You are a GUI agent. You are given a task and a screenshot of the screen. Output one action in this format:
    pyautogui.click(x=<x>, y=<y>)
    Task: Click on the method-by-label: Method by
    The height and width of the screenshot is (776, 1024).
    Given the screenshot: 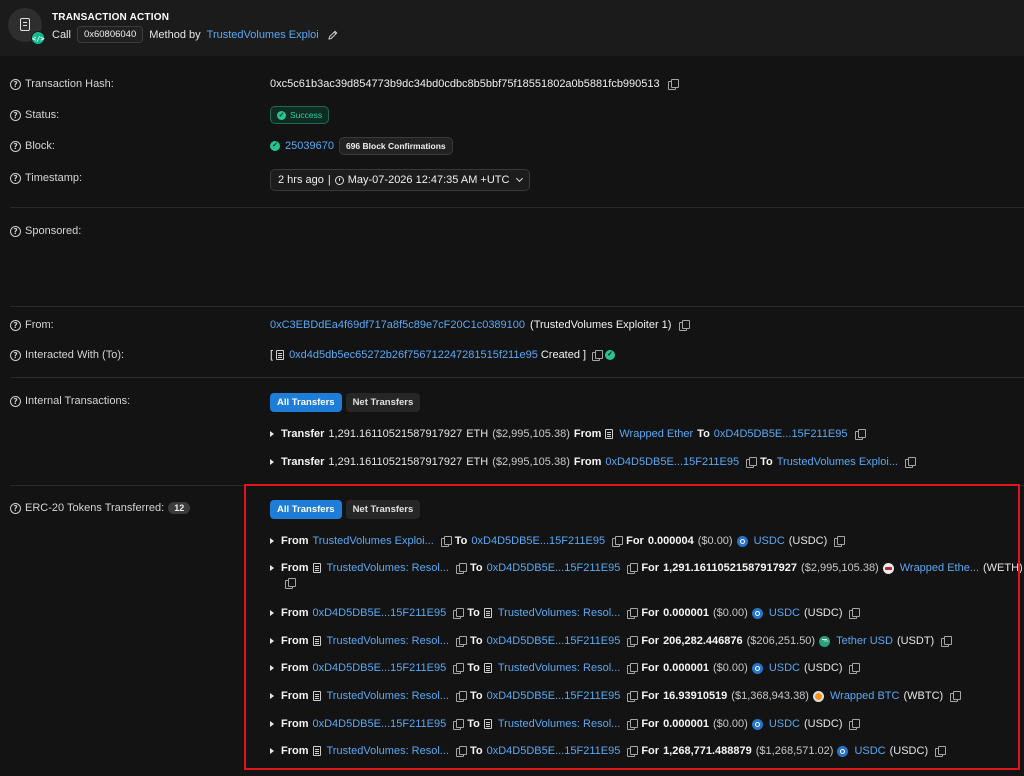 What is the action you would take?
    pyautogui.click(x=175, y=34)
    